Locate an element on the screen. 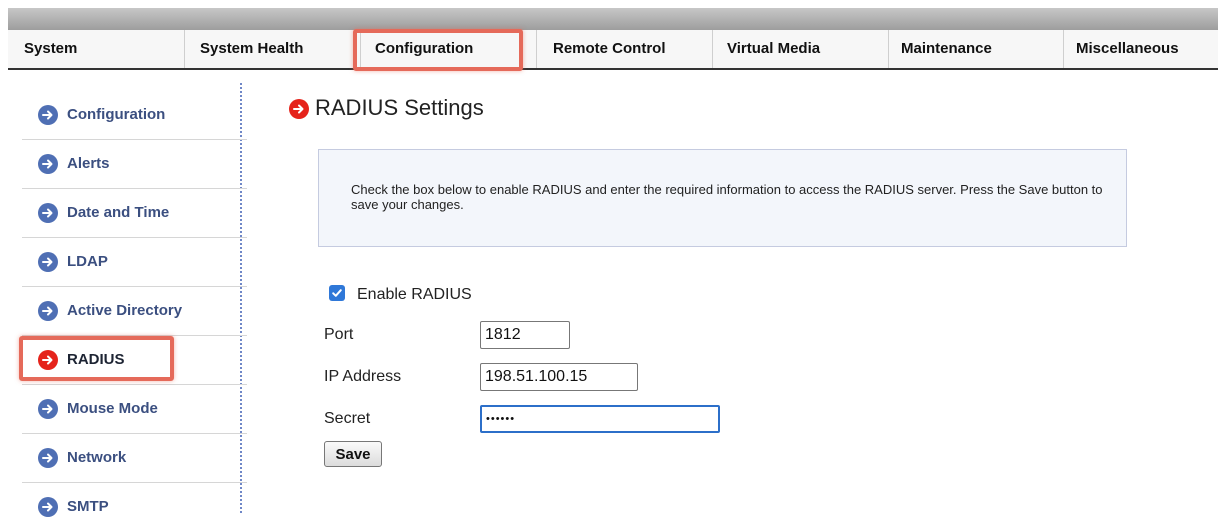  sidebar-item-date-and-time: Date and Time is located at coordinates (134, 213).